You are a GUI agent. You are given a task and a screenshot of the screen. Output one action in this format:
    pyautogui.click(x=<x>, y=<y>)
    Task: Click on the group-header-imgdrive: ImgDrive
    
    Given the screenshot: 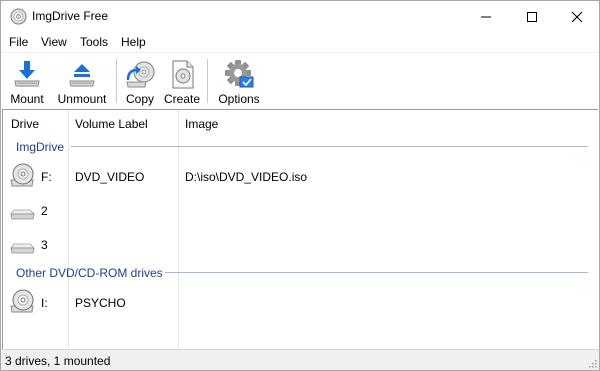 What is the action you would take?
    pyautogui.click(x=40, y=147)
    